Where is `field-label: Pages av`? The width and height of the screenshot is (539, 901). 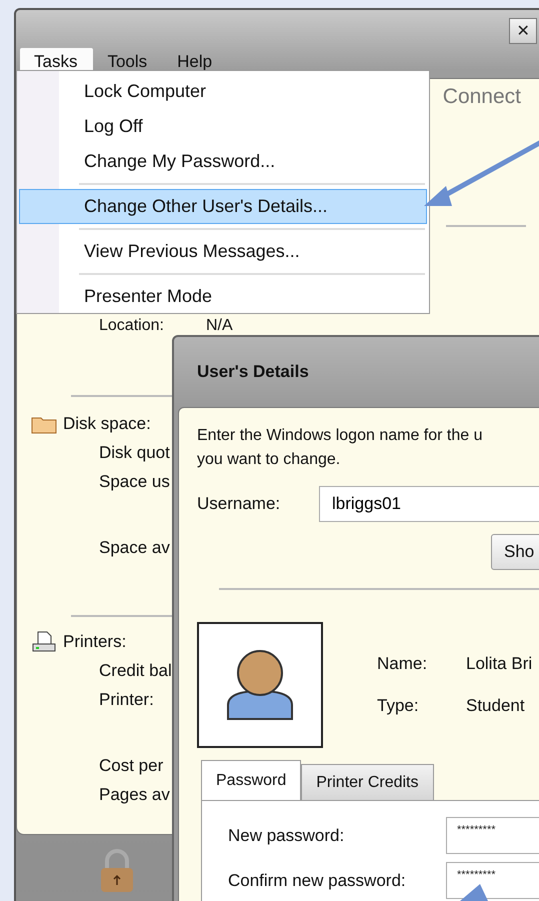
field-label: Pages av is located at coordinates (134, 795).